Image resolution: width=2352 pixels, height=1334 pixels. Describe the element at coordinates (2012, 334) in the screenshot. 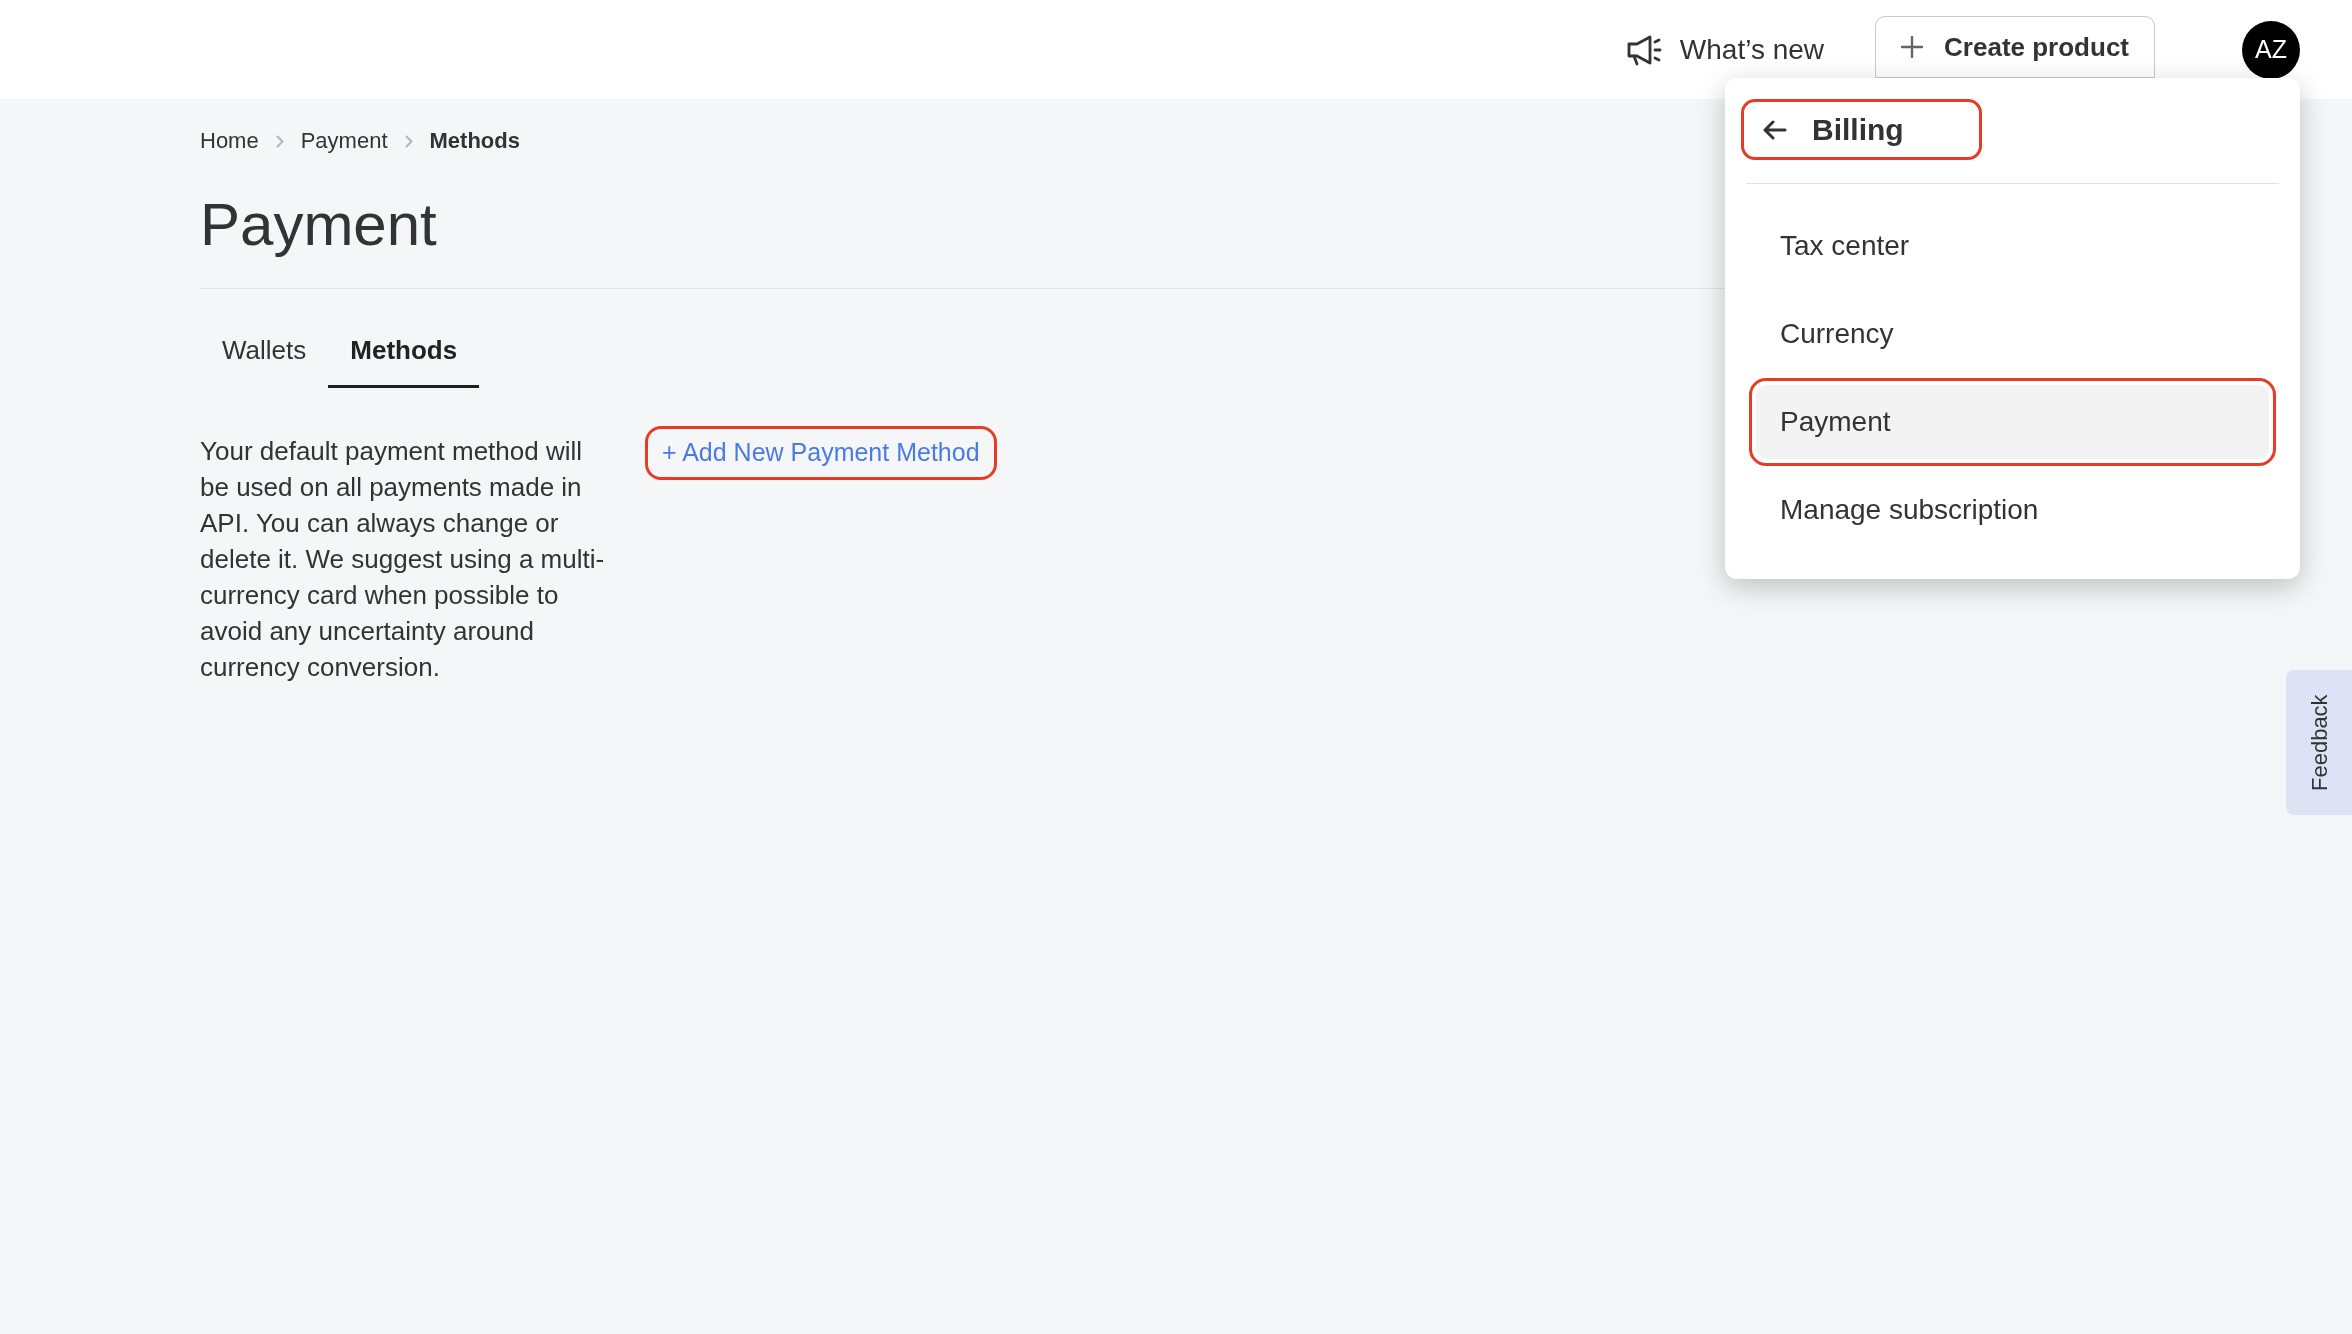

I see `menu-item: Currency` at that location.